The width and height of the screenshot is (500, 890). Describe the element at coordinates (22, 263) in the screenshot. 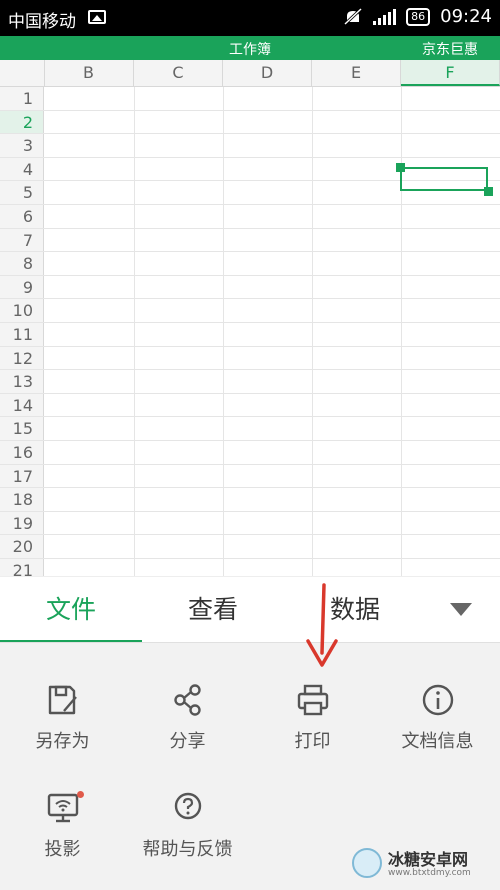

I see `row-header: 8` at that location.